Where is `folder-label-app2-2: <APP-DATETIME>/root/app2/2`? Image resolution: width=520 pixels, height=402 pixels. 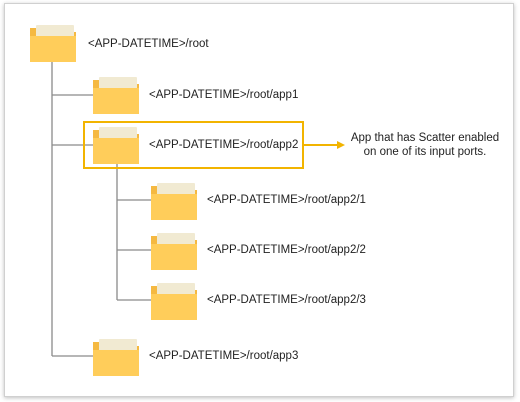 folder-label-app2-2: <APP-DATETIME>/root/app2/2 is located at coordinates (286, 250).